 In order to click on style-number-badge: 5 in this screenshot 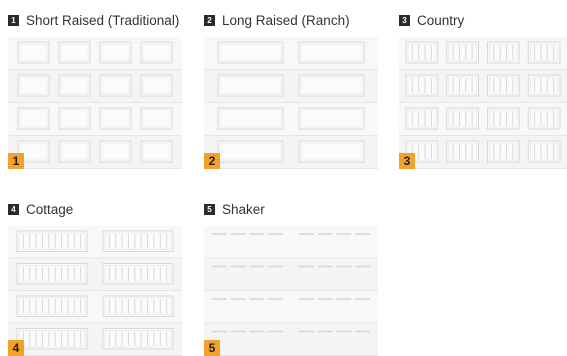, I will do `click(209, 209)`.